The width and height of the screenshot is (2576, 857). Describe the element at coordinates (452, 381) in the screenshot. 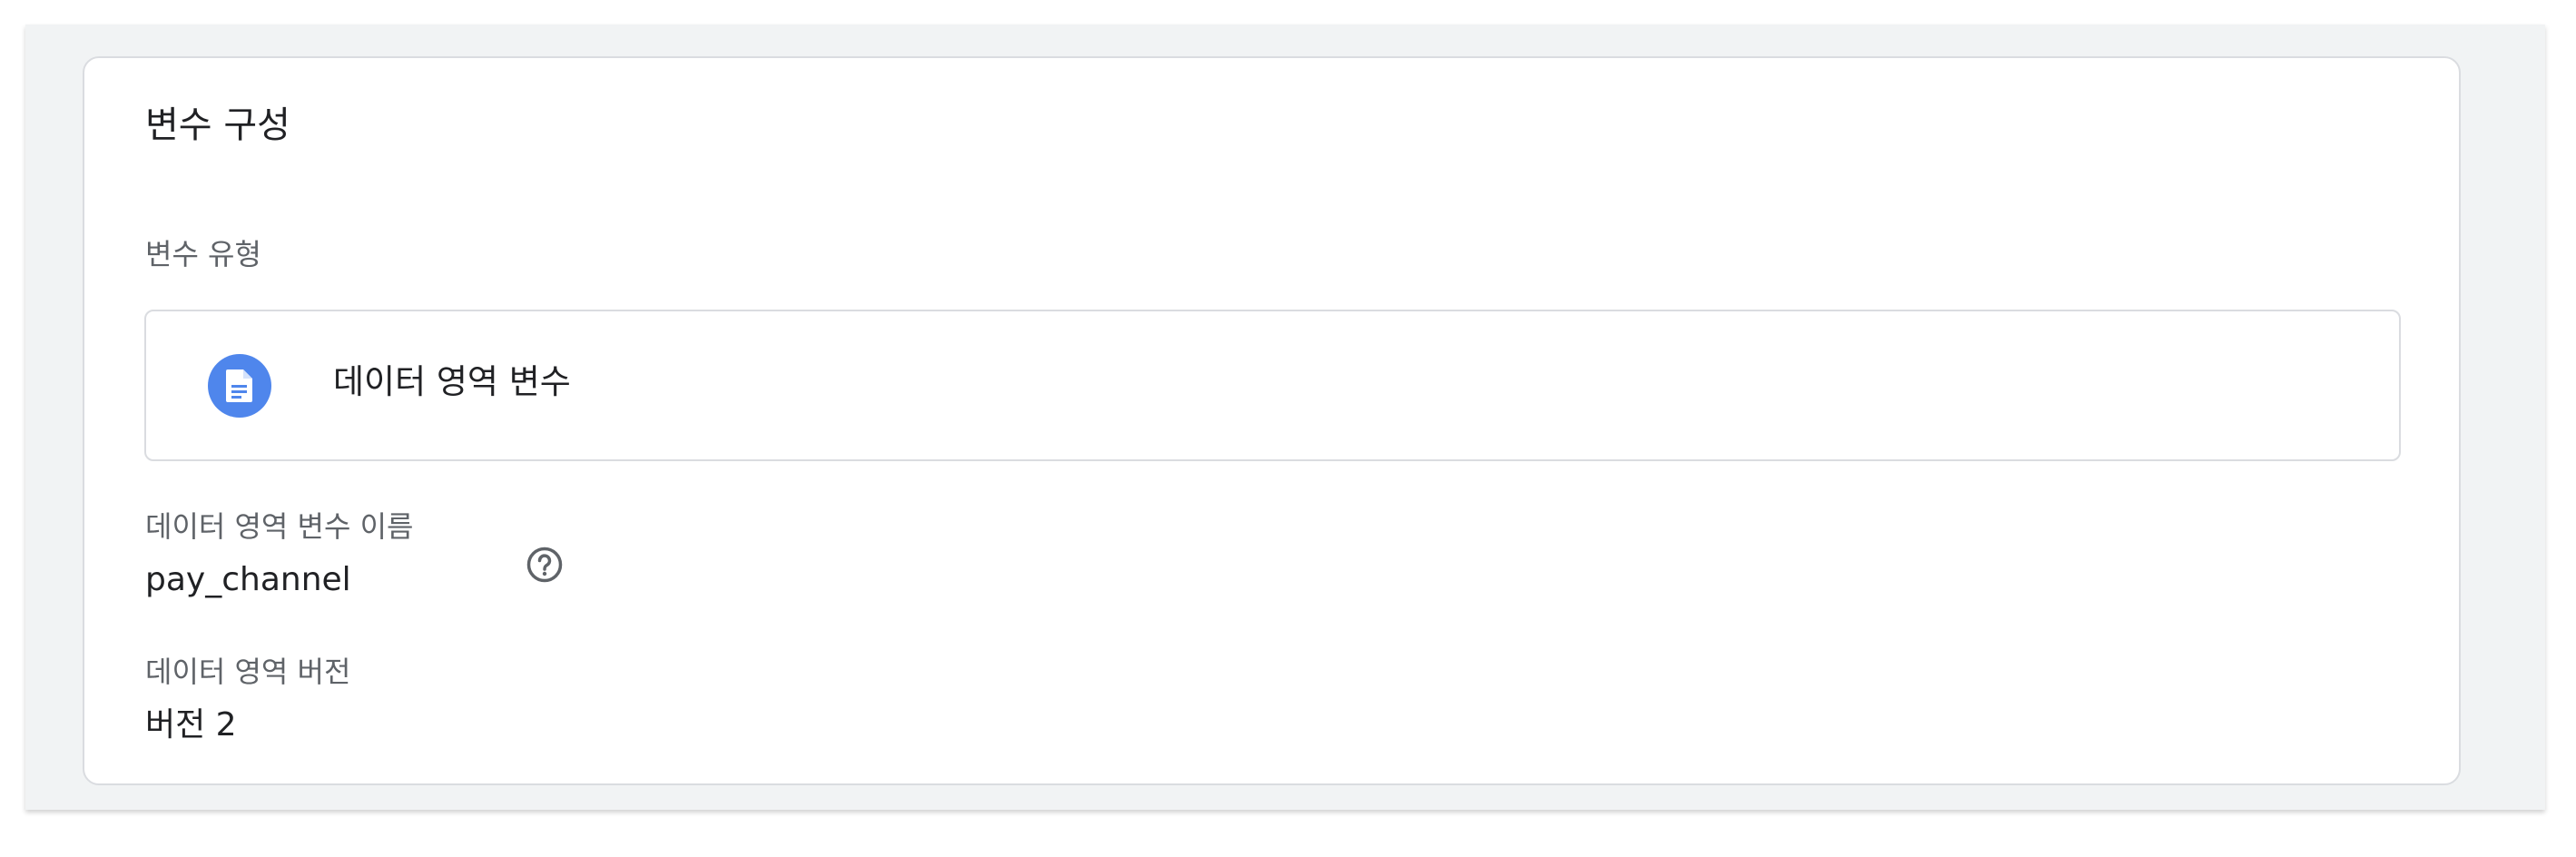

I see `variable-type-name: 데이터 영역 변수` at that location.